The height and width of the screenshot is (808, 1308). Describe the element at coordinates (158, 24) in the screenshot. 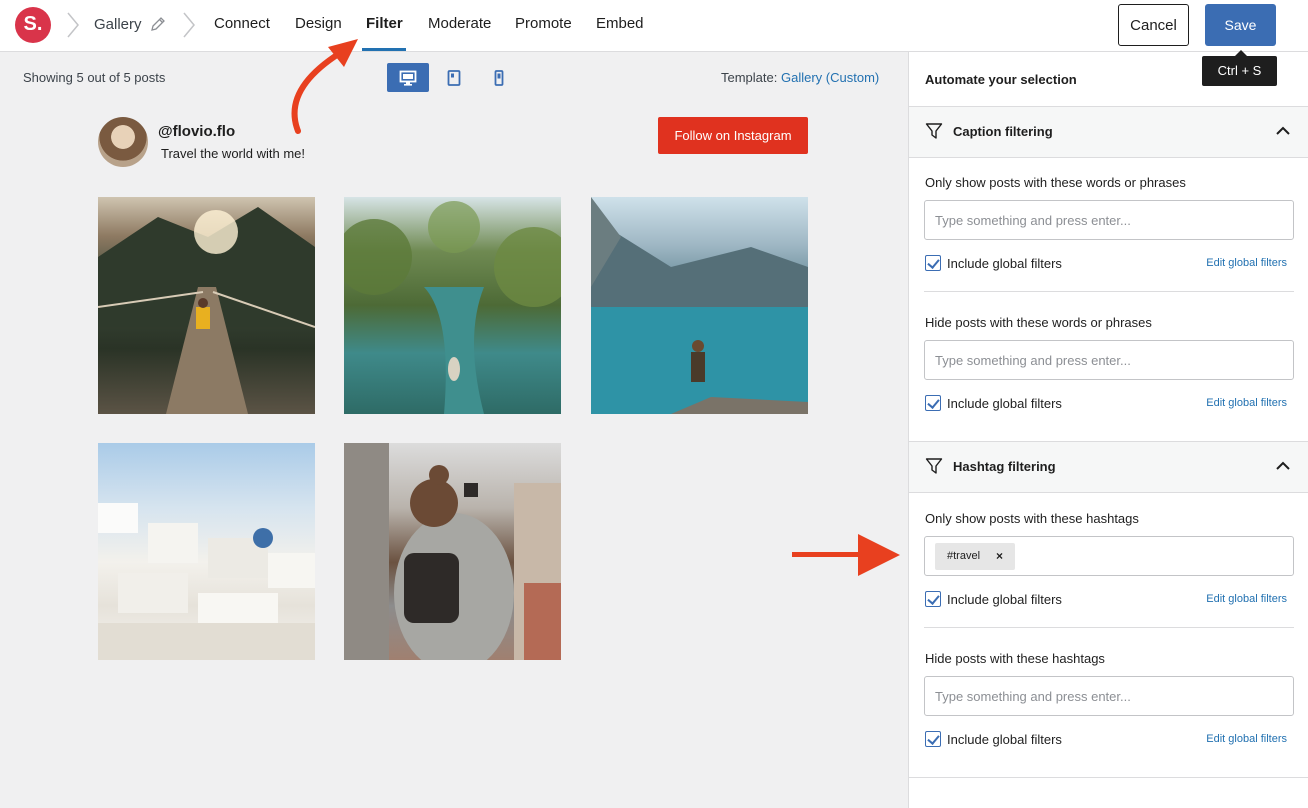

I see `pencil-icon` at that location.